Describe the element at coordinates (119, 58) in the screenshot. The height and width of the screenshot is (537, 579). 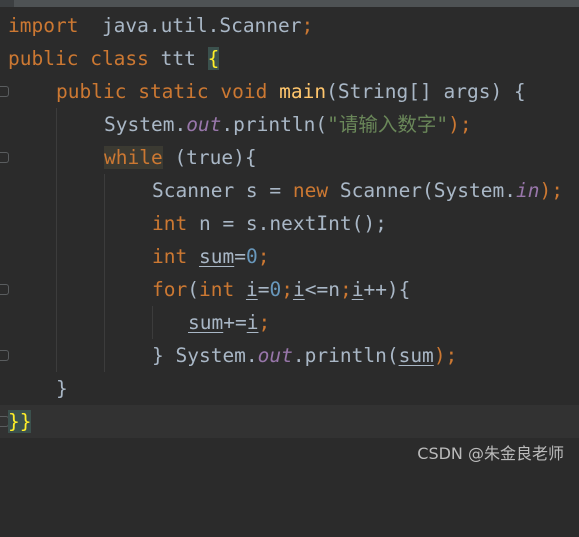
I see `keyword: class` at that location.